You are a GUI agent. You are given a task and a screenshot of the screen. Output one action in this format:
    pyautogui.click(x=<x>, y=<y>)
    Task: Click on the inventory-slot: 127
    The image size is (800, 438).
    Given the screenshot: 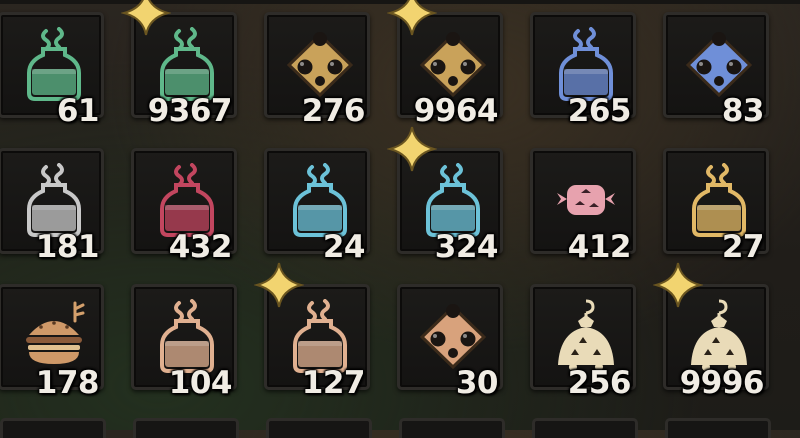 What is the action you would take?
    pyautogui.click(x=317, y=342)
    